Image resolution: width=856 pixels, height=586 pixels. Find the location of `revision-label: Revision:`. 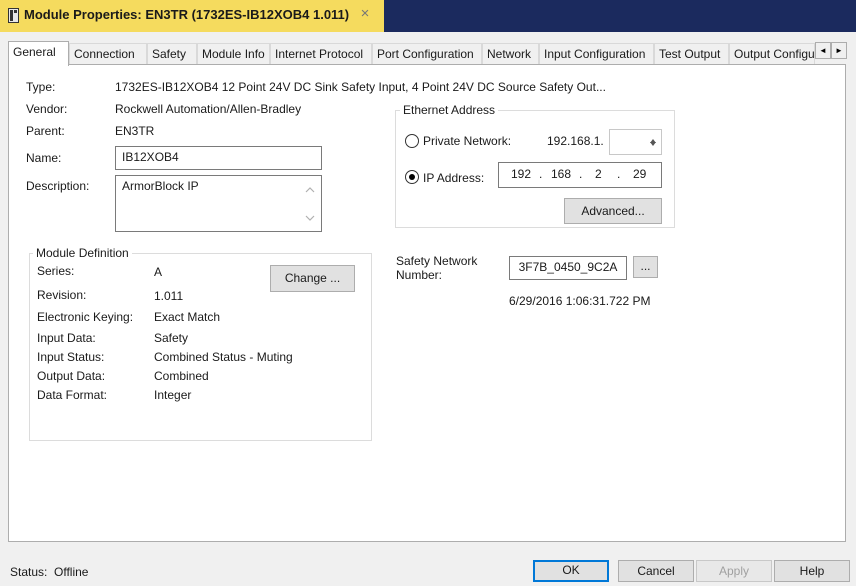

revision-label: Revision: is located at coordinates (62, 295).